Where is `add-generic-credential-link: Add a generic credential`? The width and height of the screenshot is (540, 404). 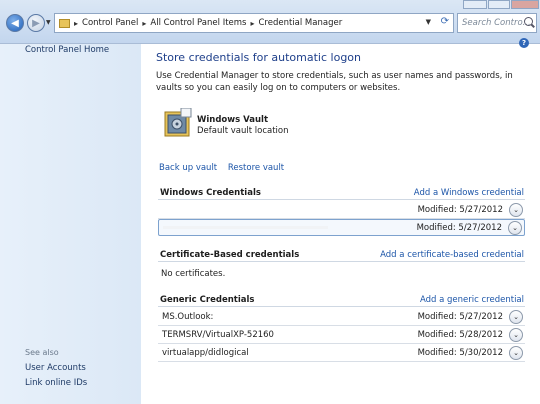 add-generic-credential-link: Add a generic credential is located at coordinates (472, 300).